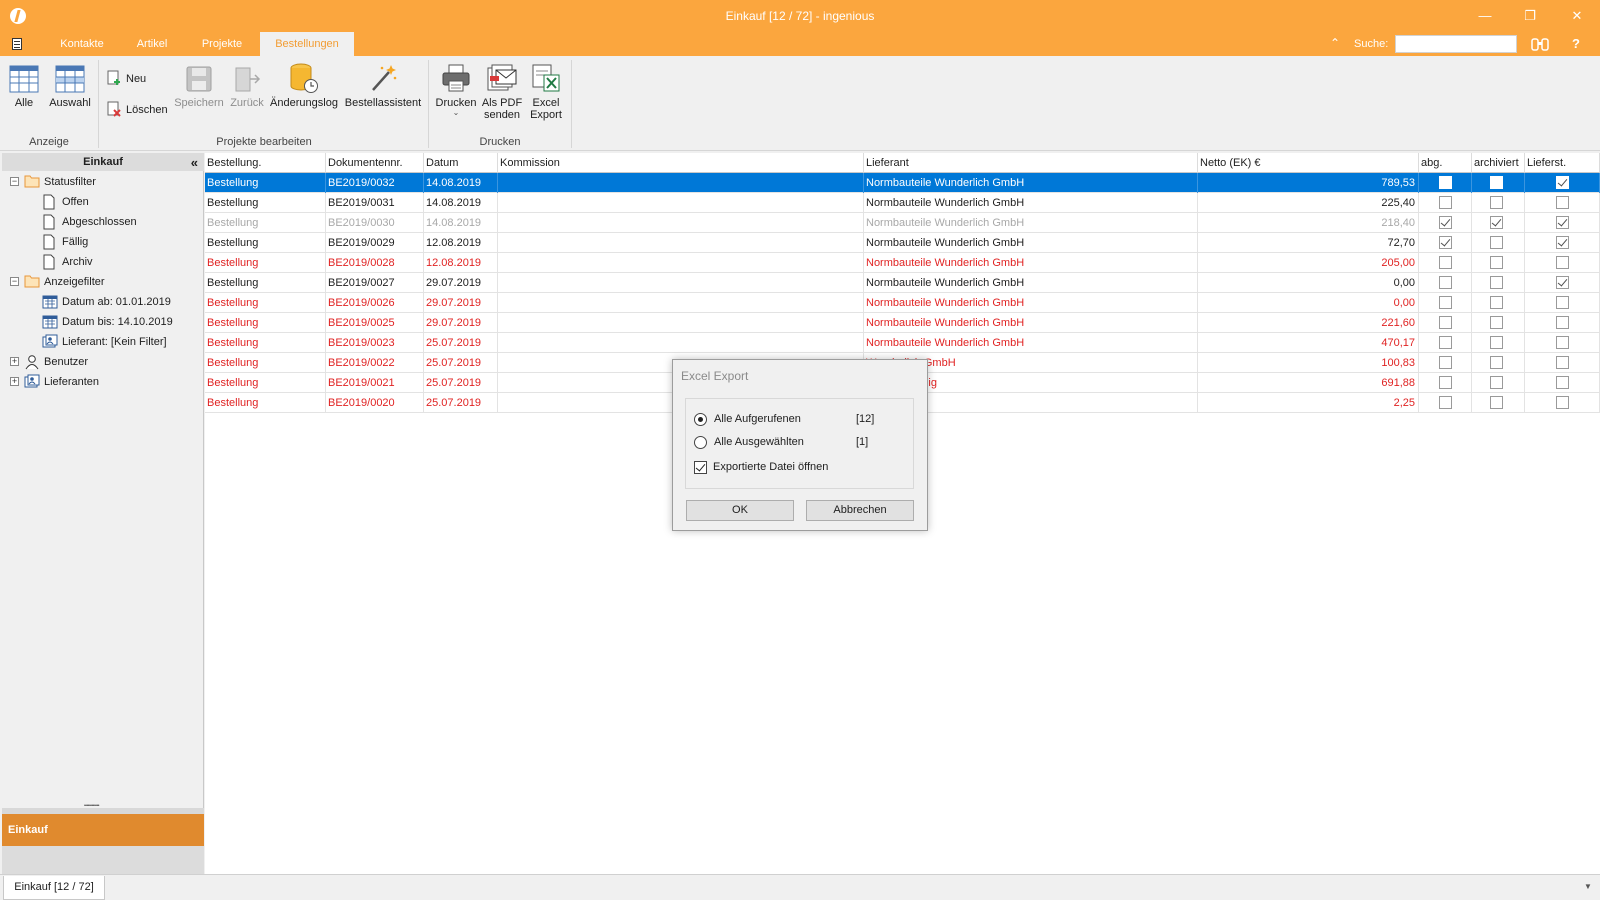 The image size is (1600, 900). Describe the element at coordinates (799, 420) in the screenshot. I see `radio-alle-aufgerufenen: Alle Aufgerufenen [12]` at that location.